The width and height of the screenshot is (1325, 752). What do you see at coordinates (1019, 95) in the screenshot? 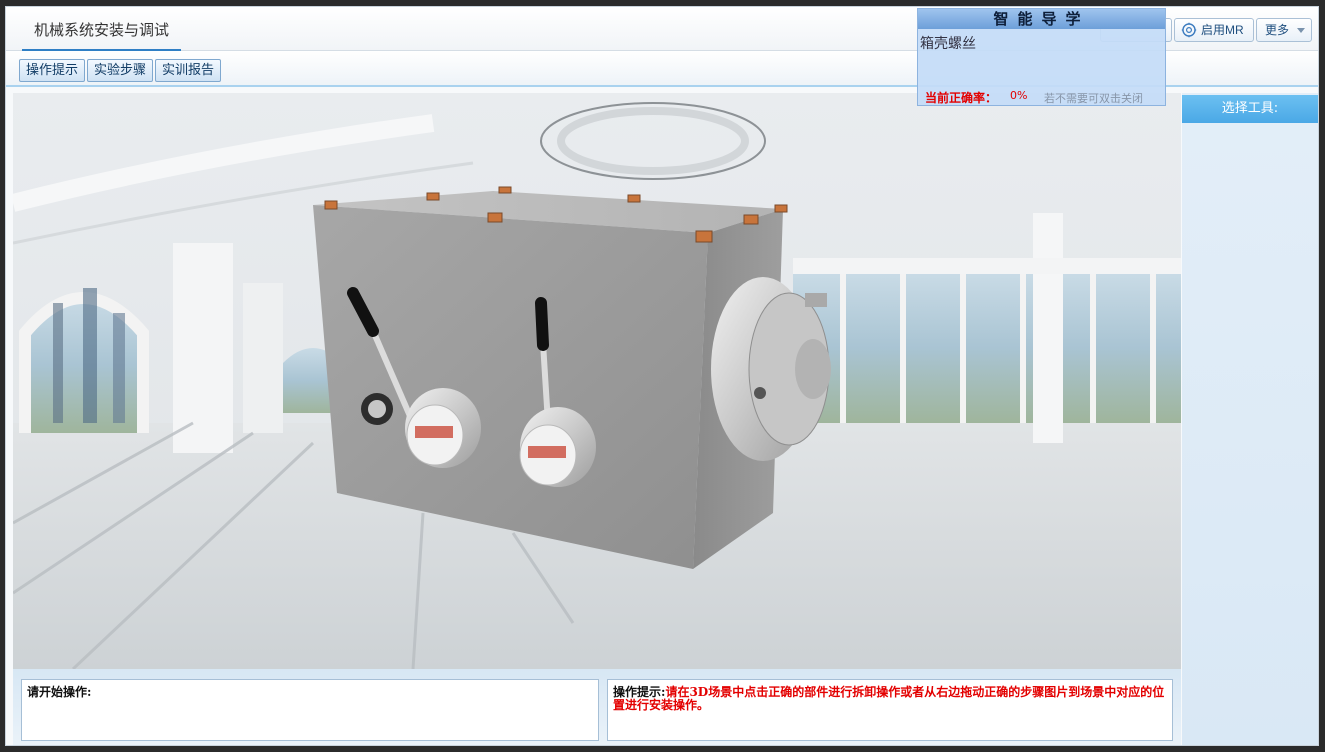
I see `accuracy-value: 0%` at bounding box center [1019, 95].